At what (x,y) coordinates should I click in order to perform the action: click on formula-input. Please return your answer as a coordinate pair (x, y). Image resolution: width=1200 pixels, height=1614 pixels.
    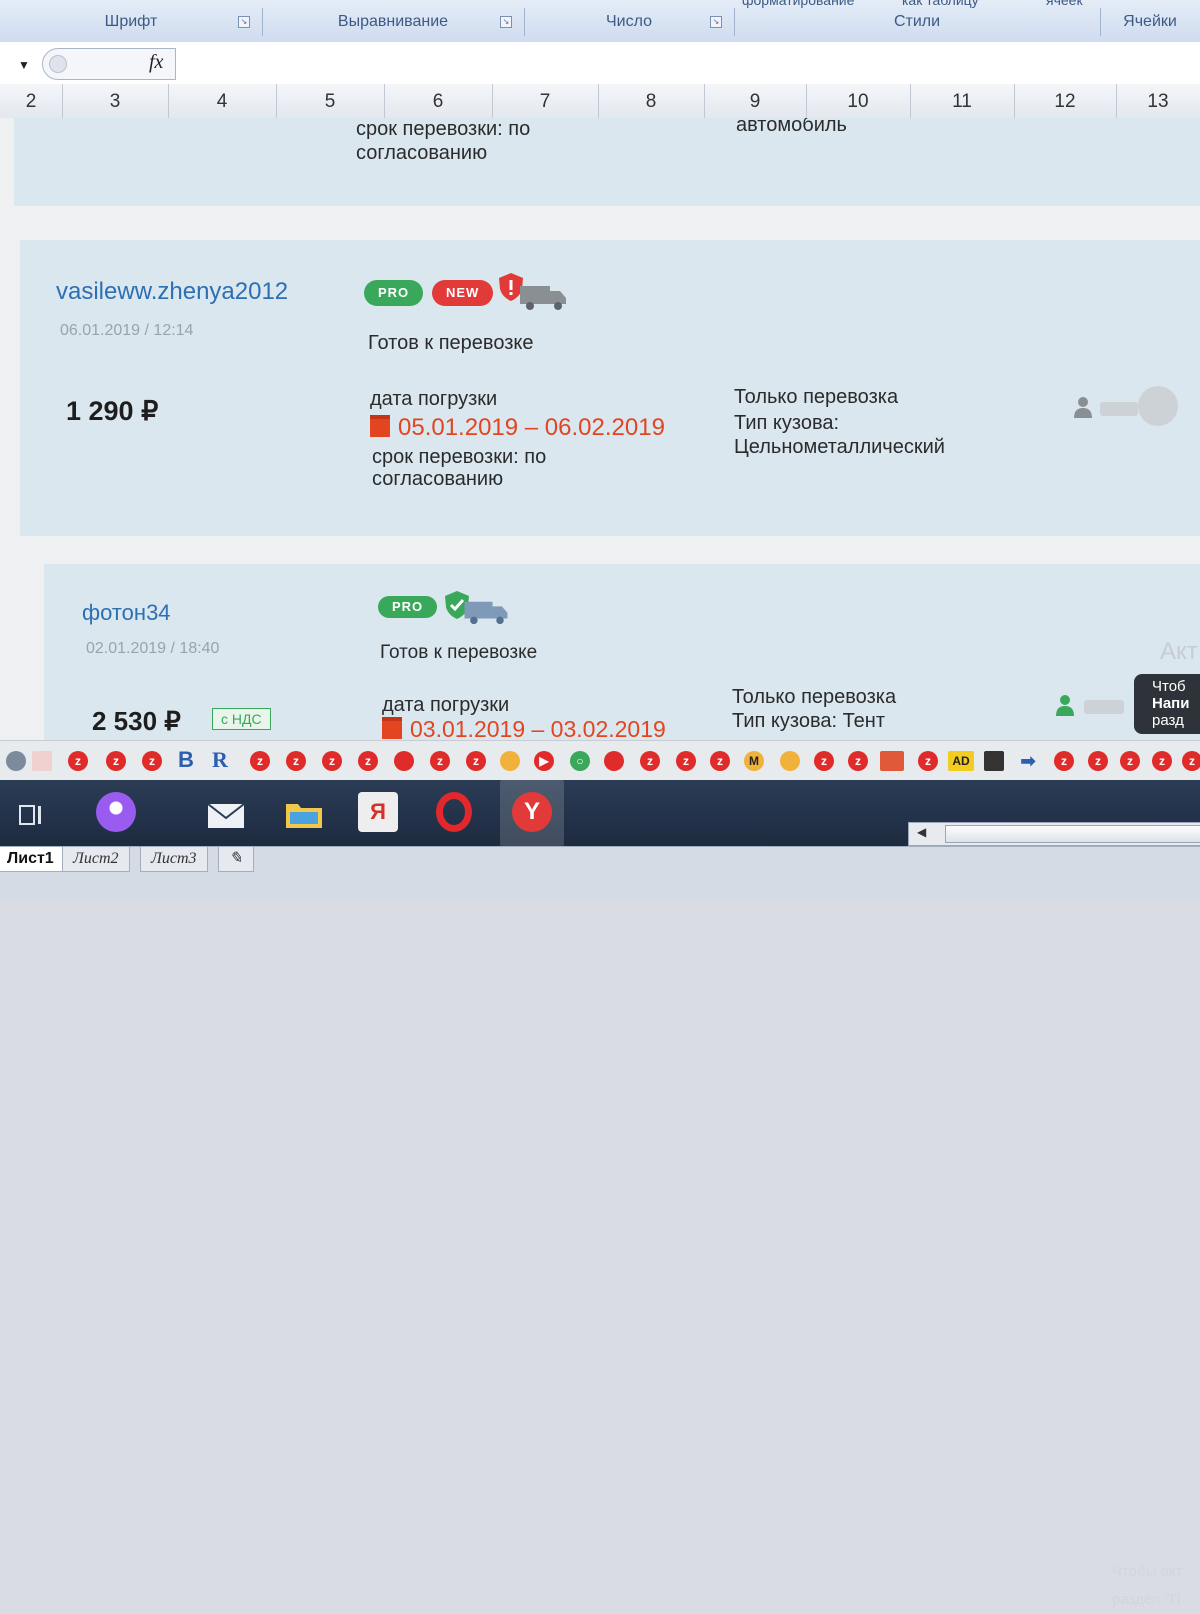
    Looking at the image, I should click on (688, 63).